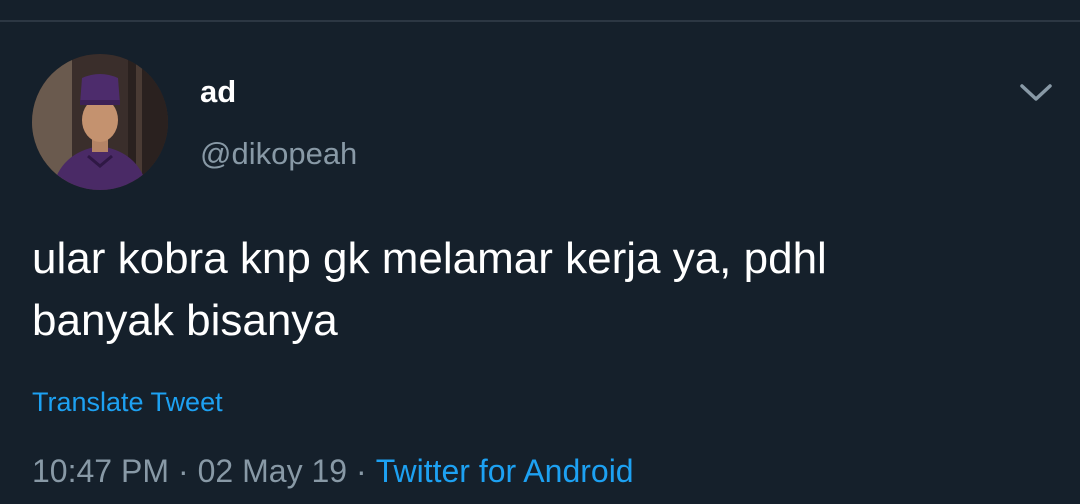 The width and height of the screenshot is (1080, 504). What do you see at coordinates (429, 258) in the screenshot?
I see `tweet-text-line: ular kobra knp gk melamar kerja ya, pdhl` at bounding box center [429, 258].